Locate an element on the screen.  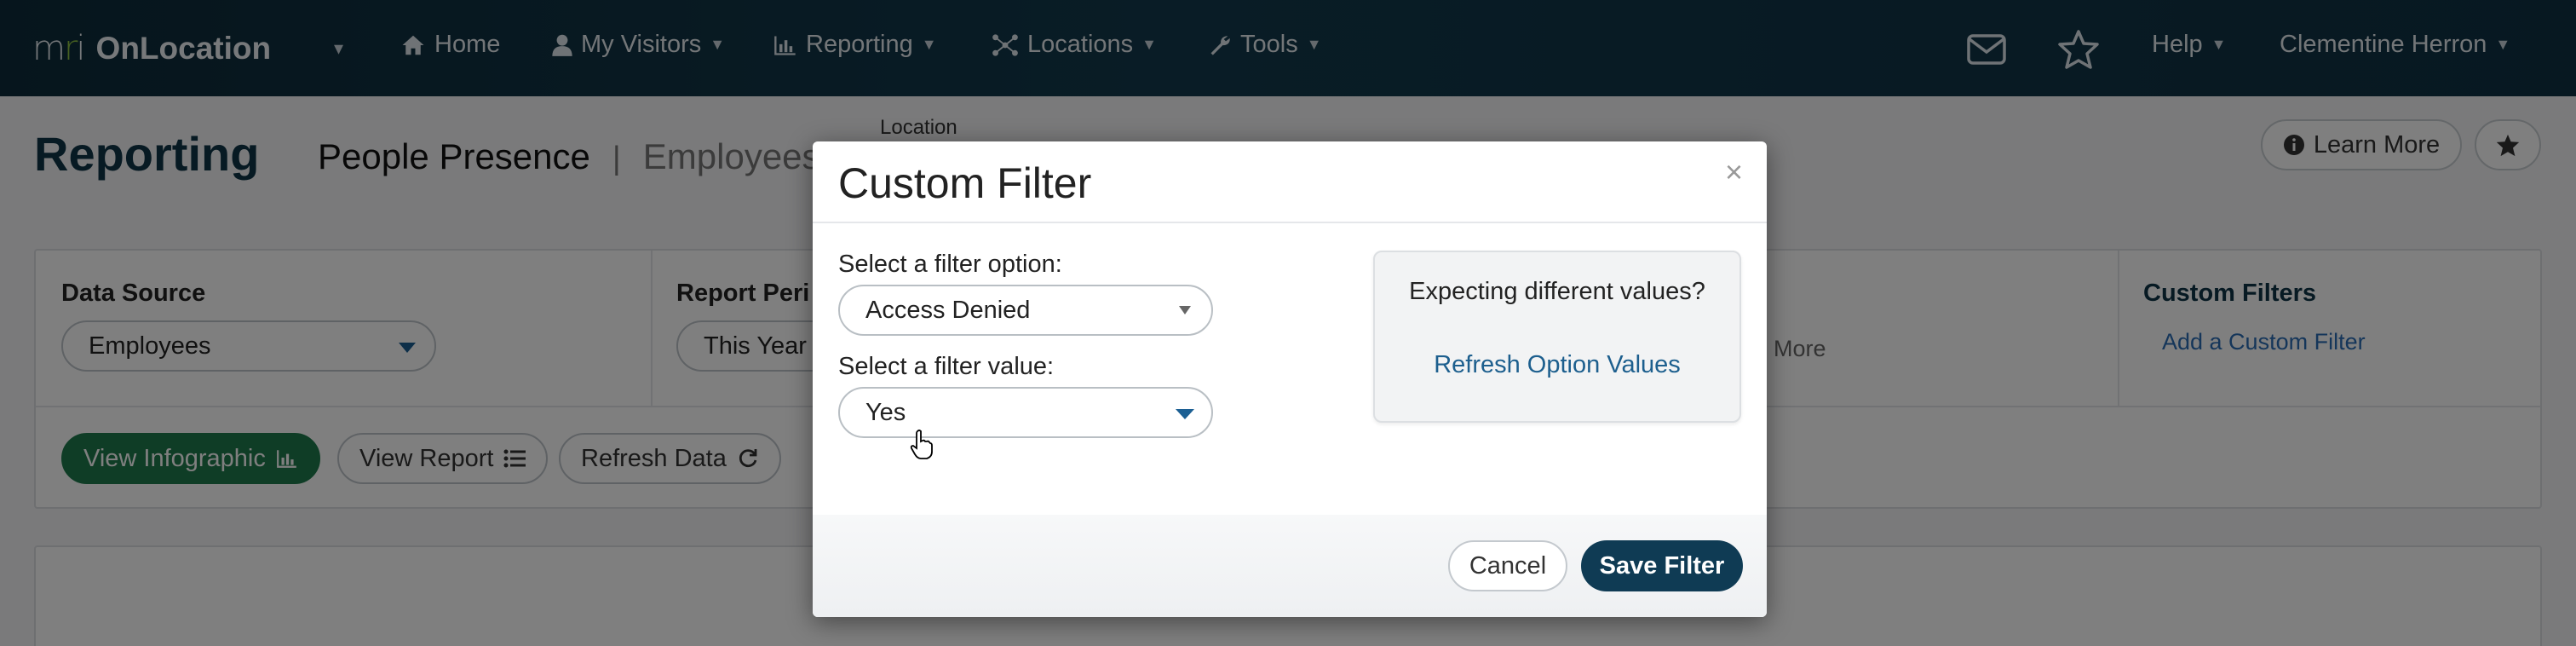
filter-value-select: Yes is located at coordinates (1026, 413).